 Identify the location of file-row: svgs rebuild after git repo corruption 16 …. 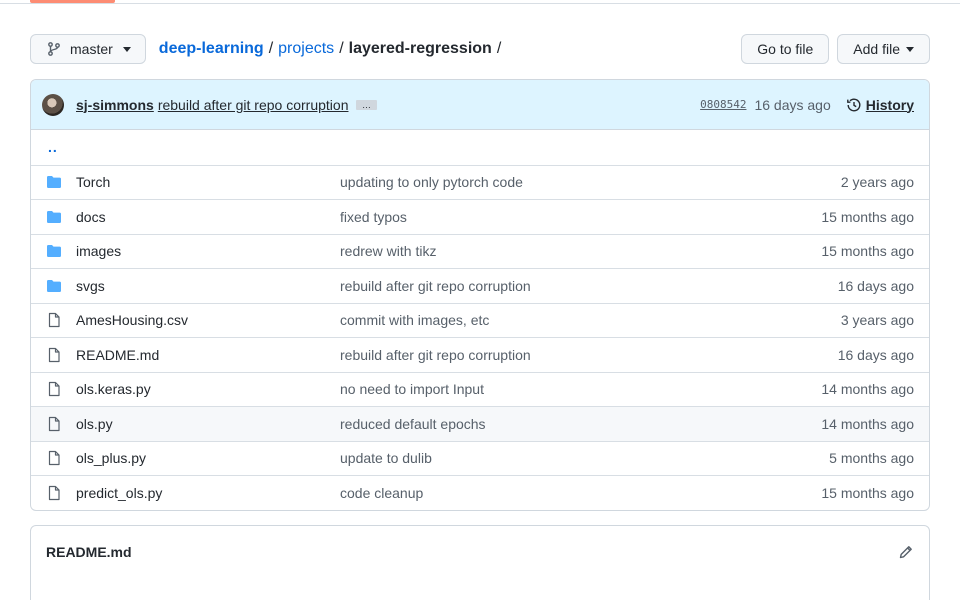
(480, 285).